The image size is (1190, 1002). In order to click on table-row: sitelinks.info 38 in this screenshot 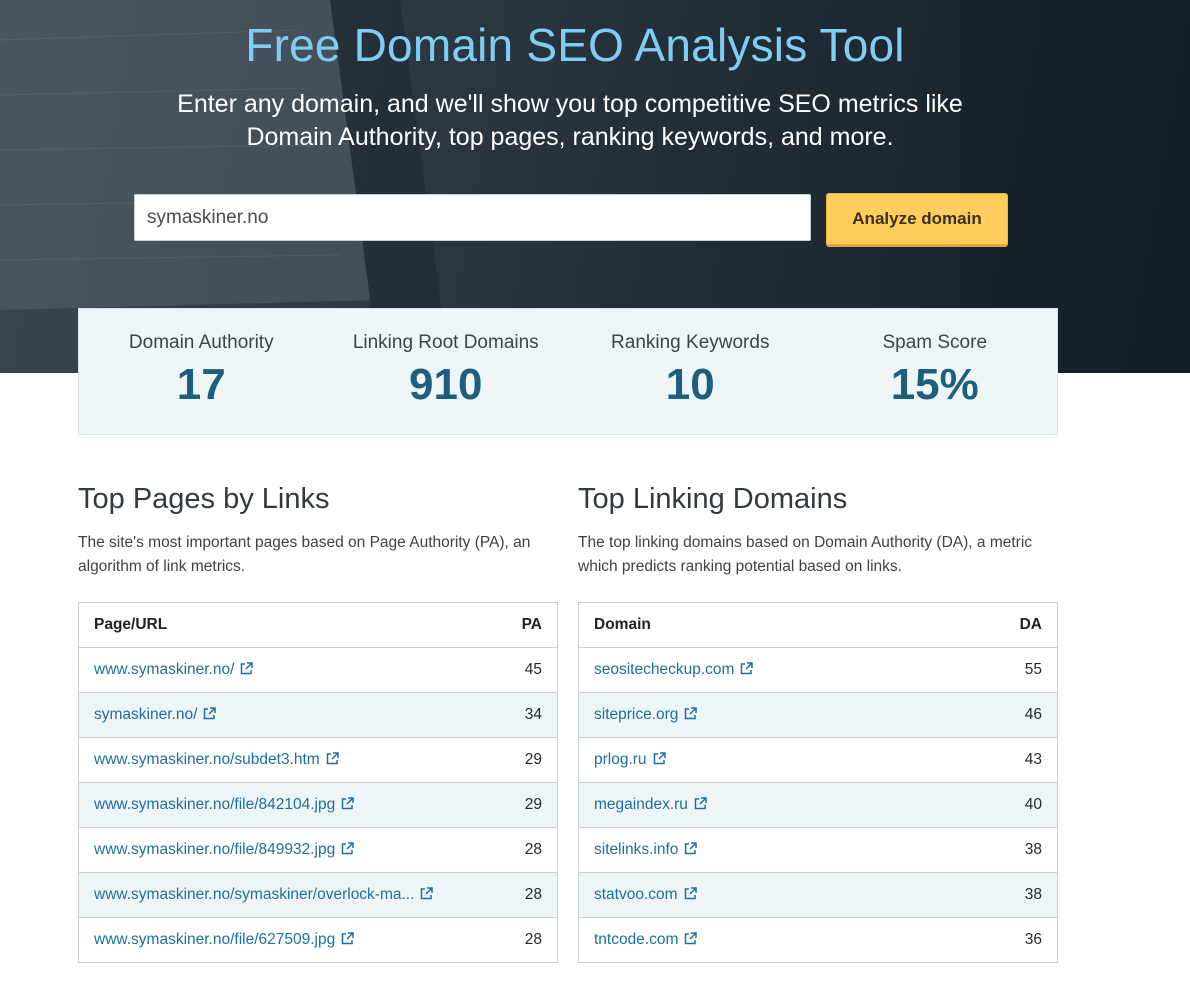, I will do `click(818, 850)`.